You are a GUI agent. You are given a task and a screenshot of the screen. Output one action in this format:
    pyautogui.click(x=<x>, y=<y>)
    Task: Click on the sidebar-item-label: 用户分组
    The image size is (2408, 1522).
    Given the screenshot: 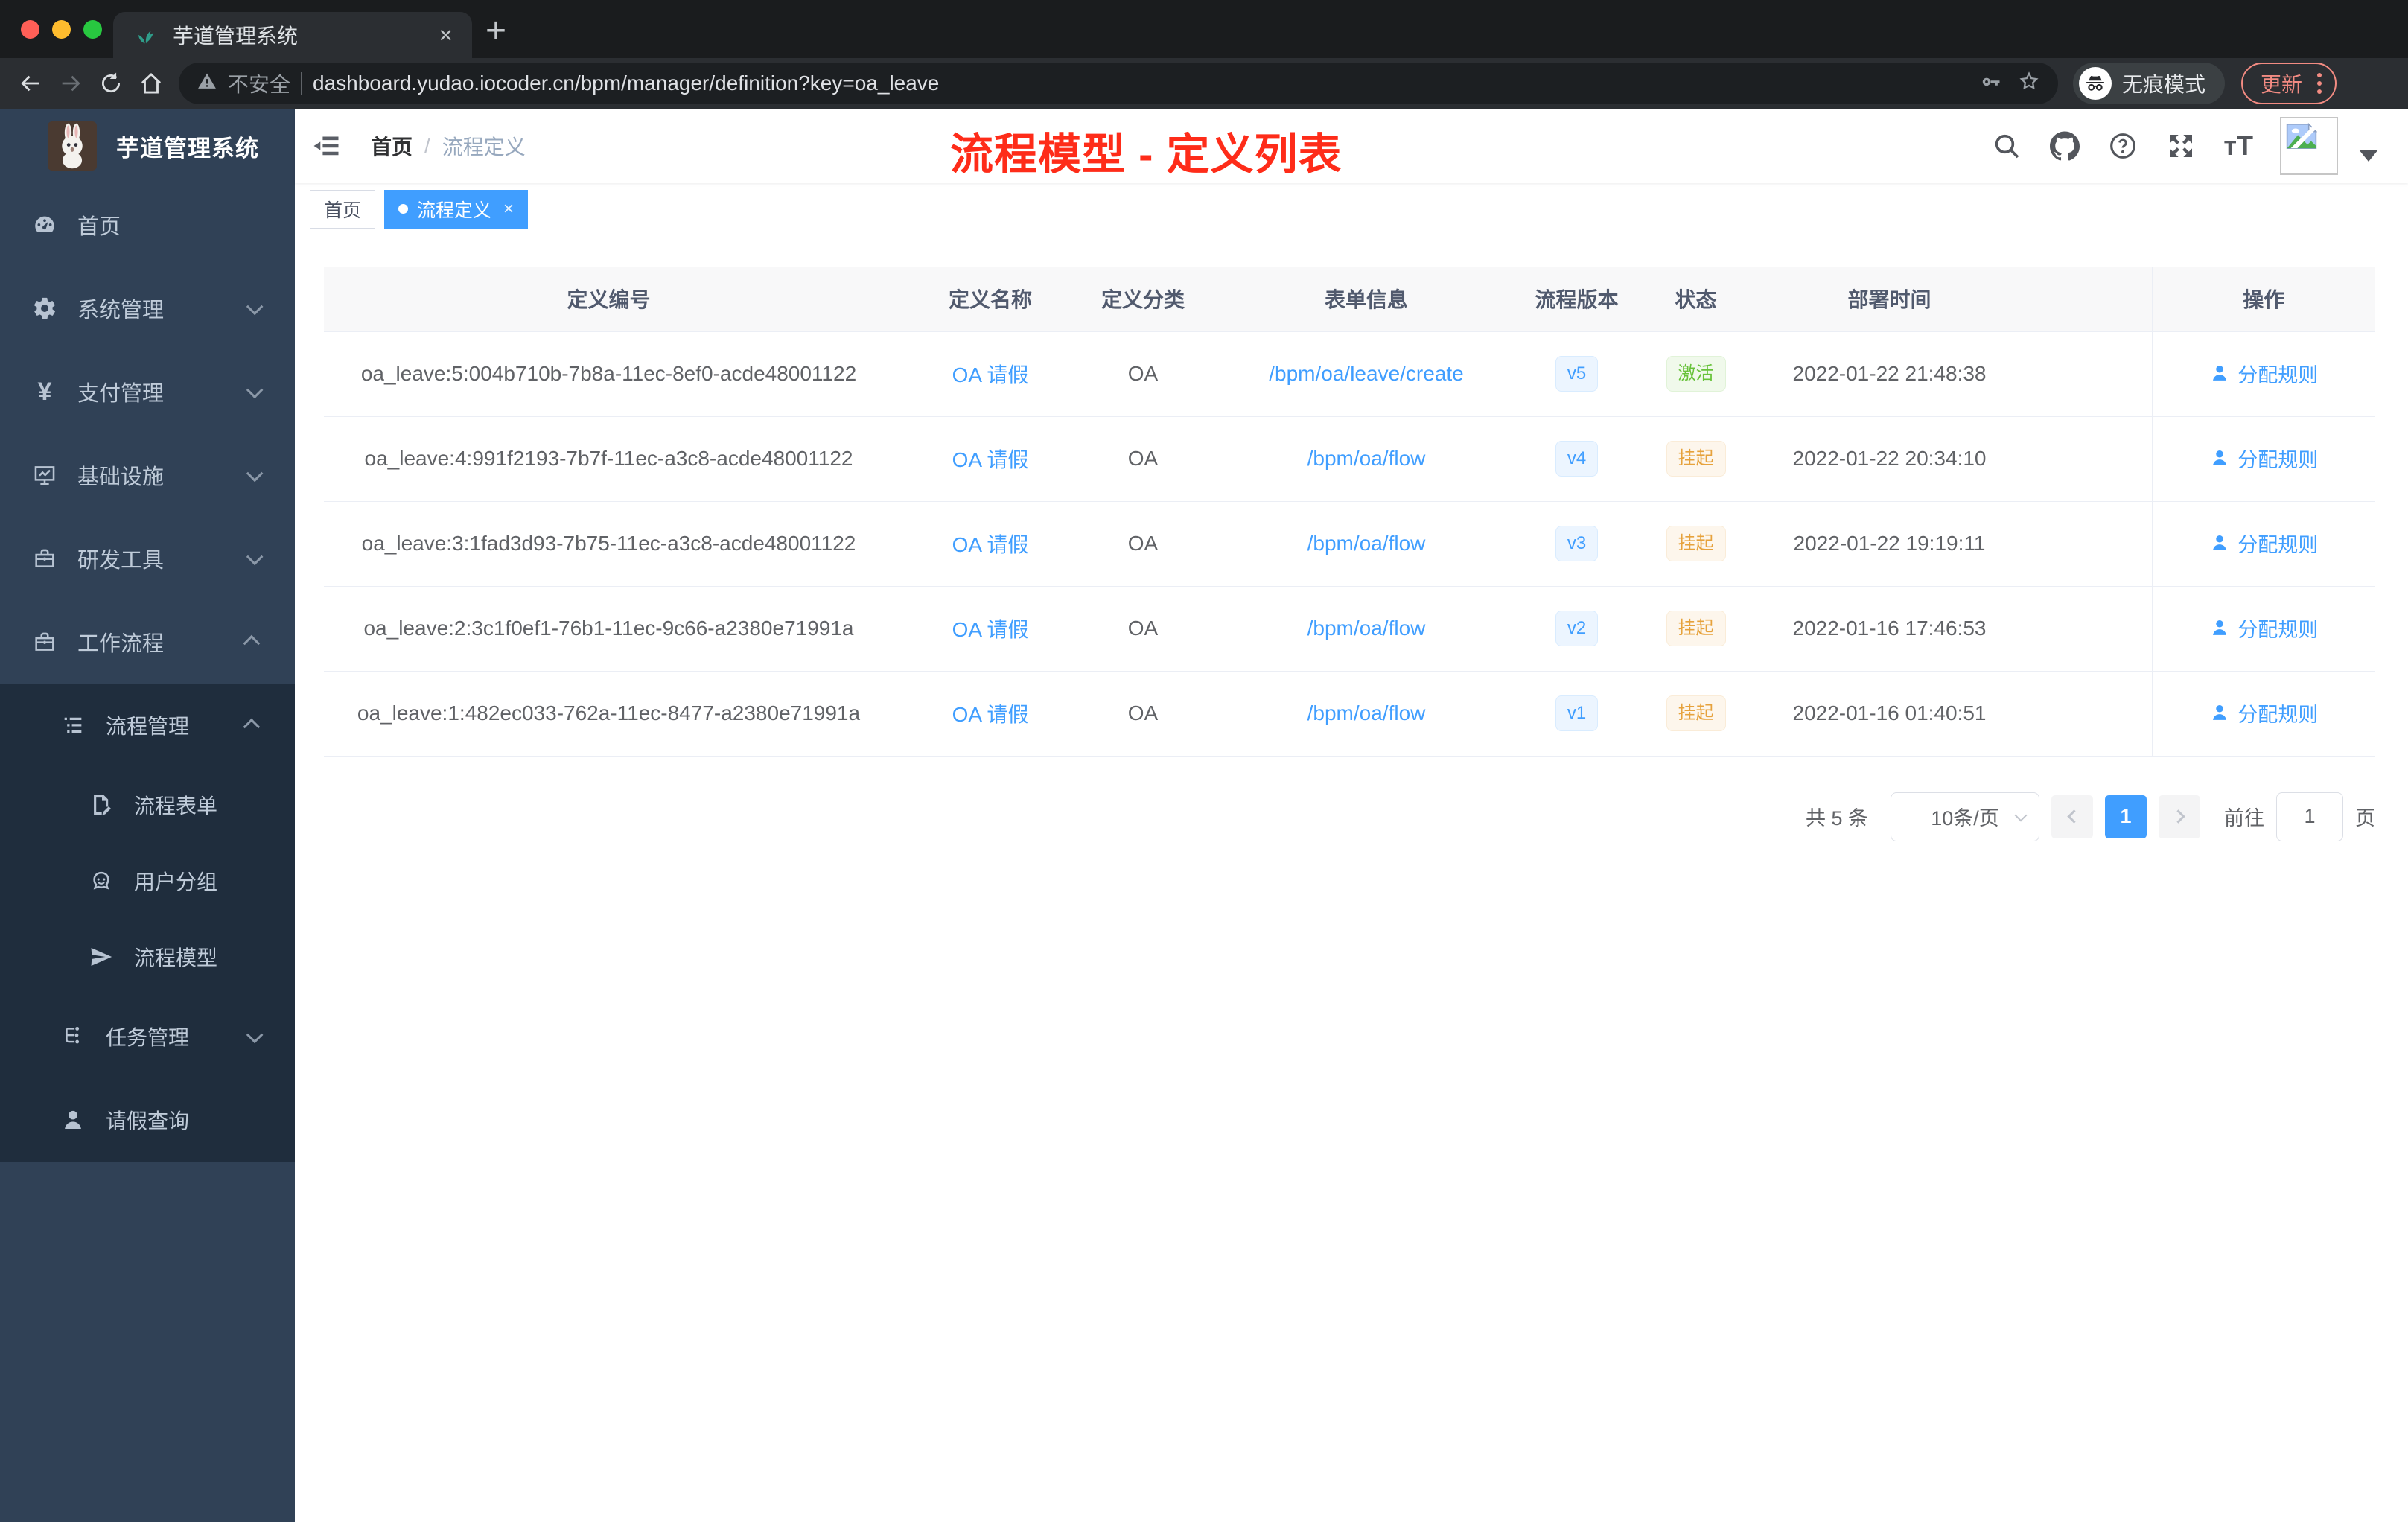 What is the action you would take?
    pyautogui.click(x=176, y=882)
    